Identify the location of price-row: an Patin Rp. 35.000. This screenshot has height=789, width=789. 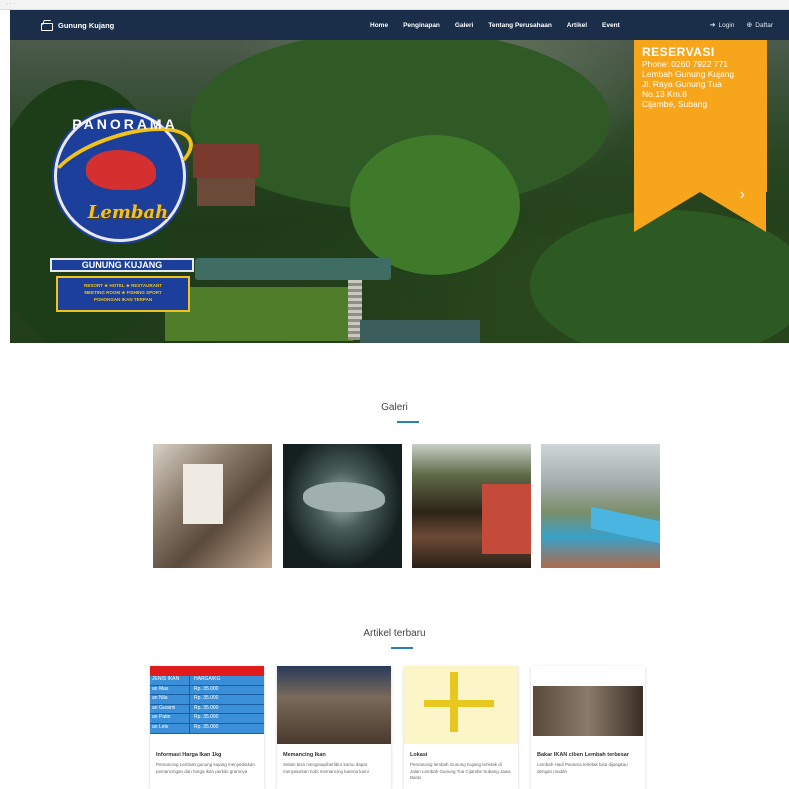
(207, 719).